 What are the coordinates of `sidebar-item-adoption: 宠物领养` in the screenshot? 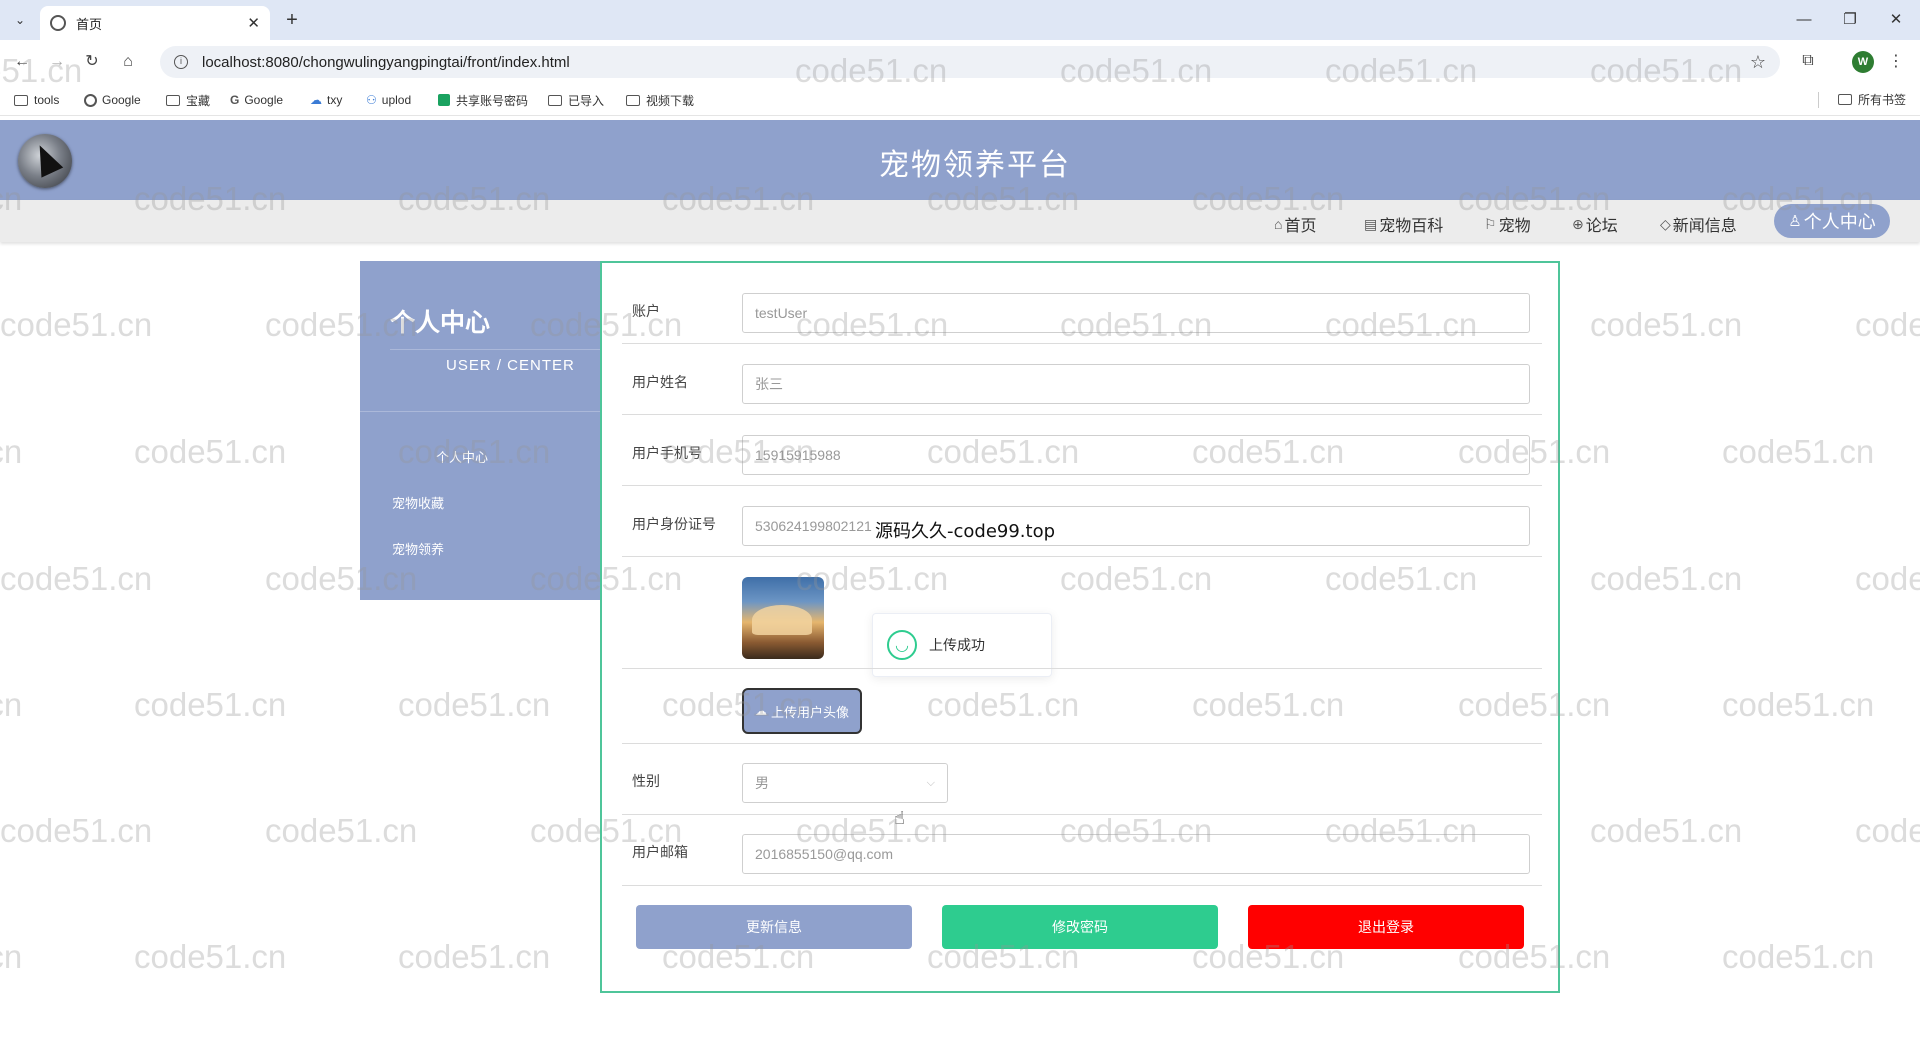 It's located at (418, 548).